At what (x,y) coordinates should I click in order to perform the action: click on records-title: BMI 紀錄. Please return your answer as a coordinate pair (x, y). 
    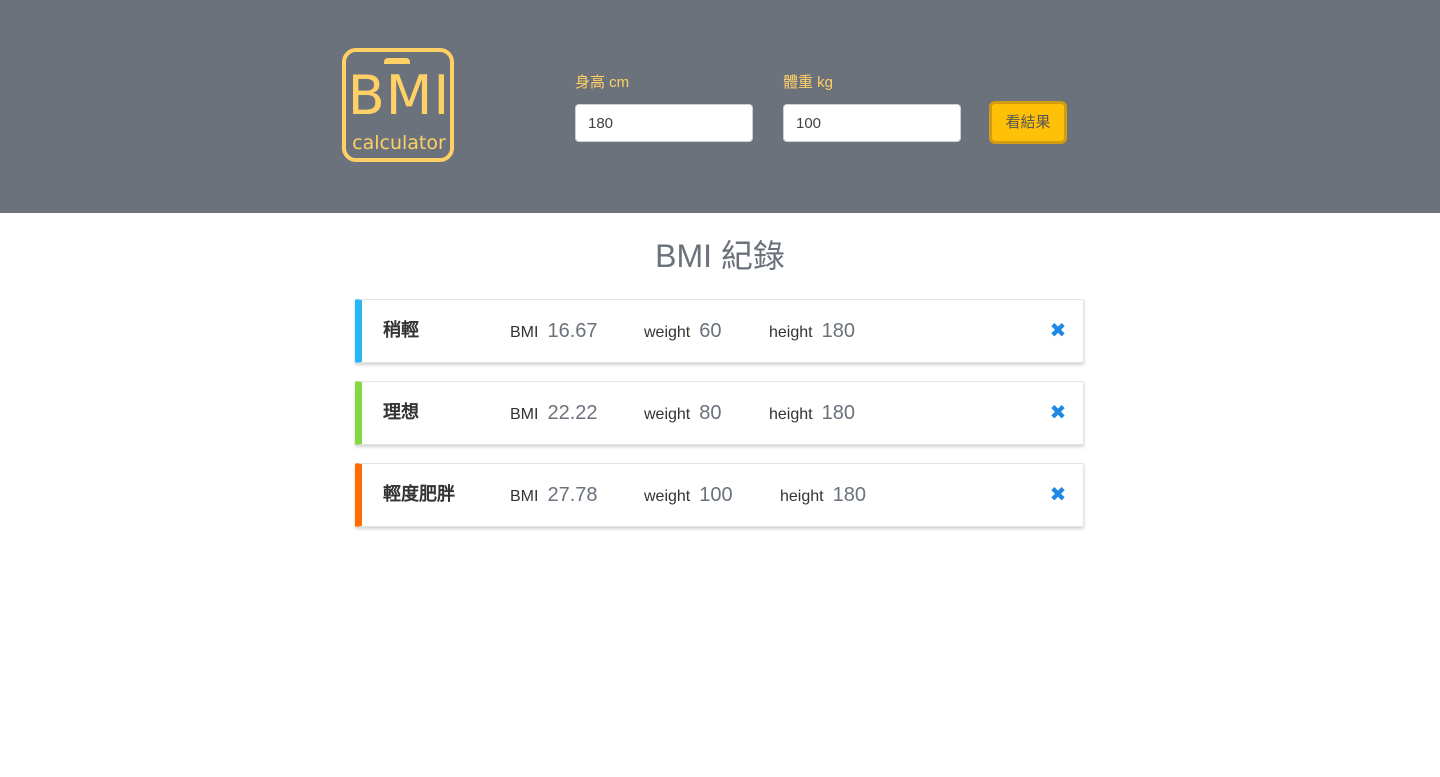
    Looking at the image, I should click on (720, 256).